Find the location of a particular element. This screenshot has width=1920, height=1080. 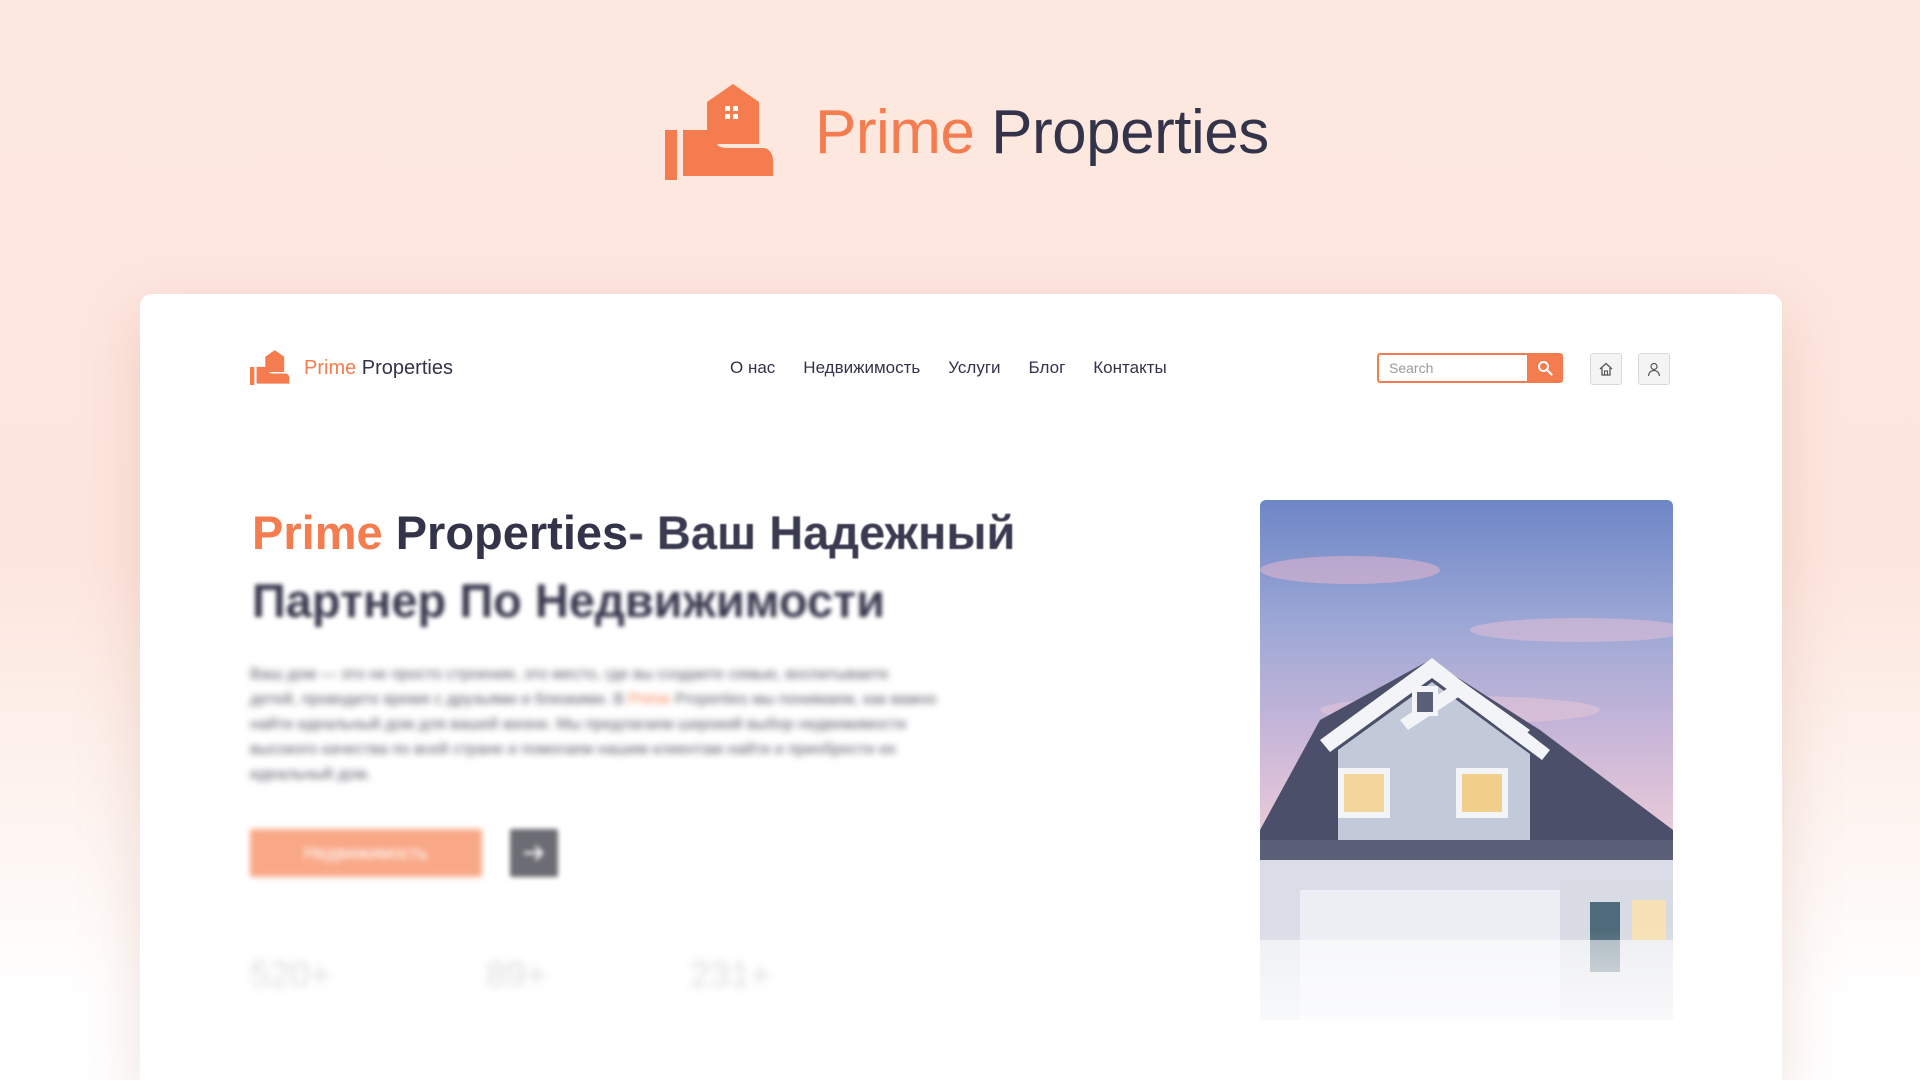

next-arrow-button is located at coordinates (534, 853).